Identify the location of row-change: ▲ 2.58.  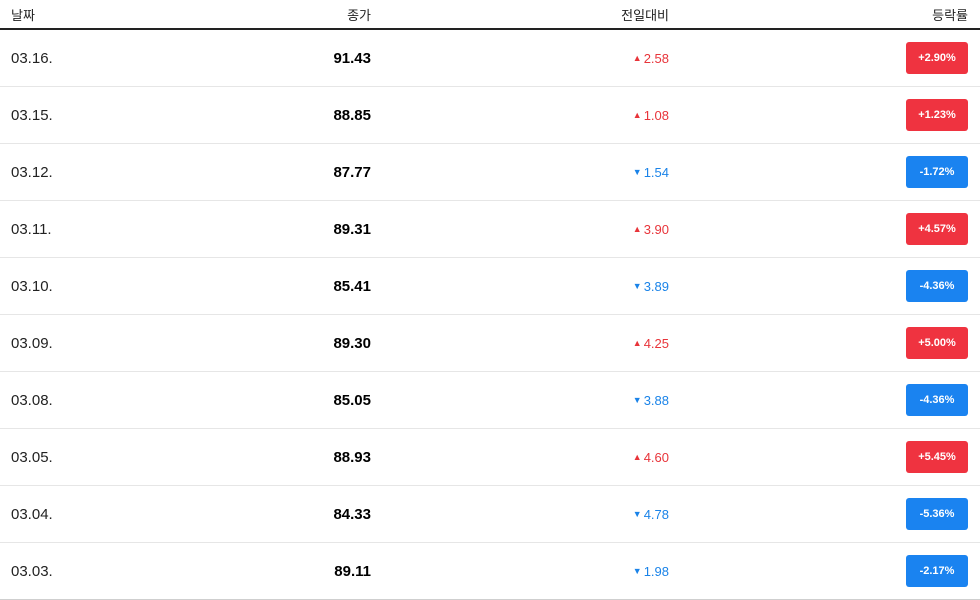
(651, 58).